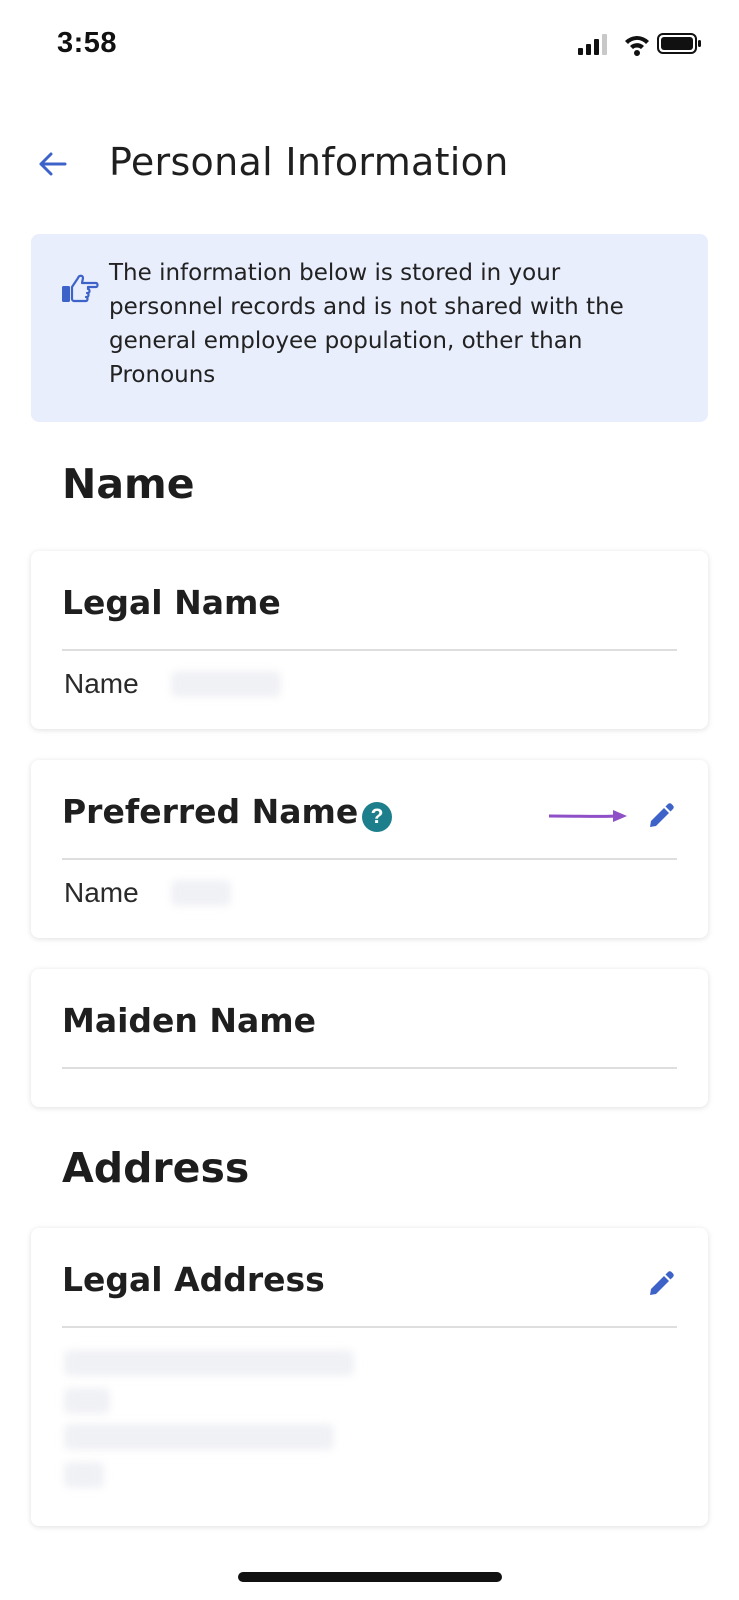 The height and width of the screenshot is (1600, 739). I want to click on page-title: Personal Information, so click(309, 162).